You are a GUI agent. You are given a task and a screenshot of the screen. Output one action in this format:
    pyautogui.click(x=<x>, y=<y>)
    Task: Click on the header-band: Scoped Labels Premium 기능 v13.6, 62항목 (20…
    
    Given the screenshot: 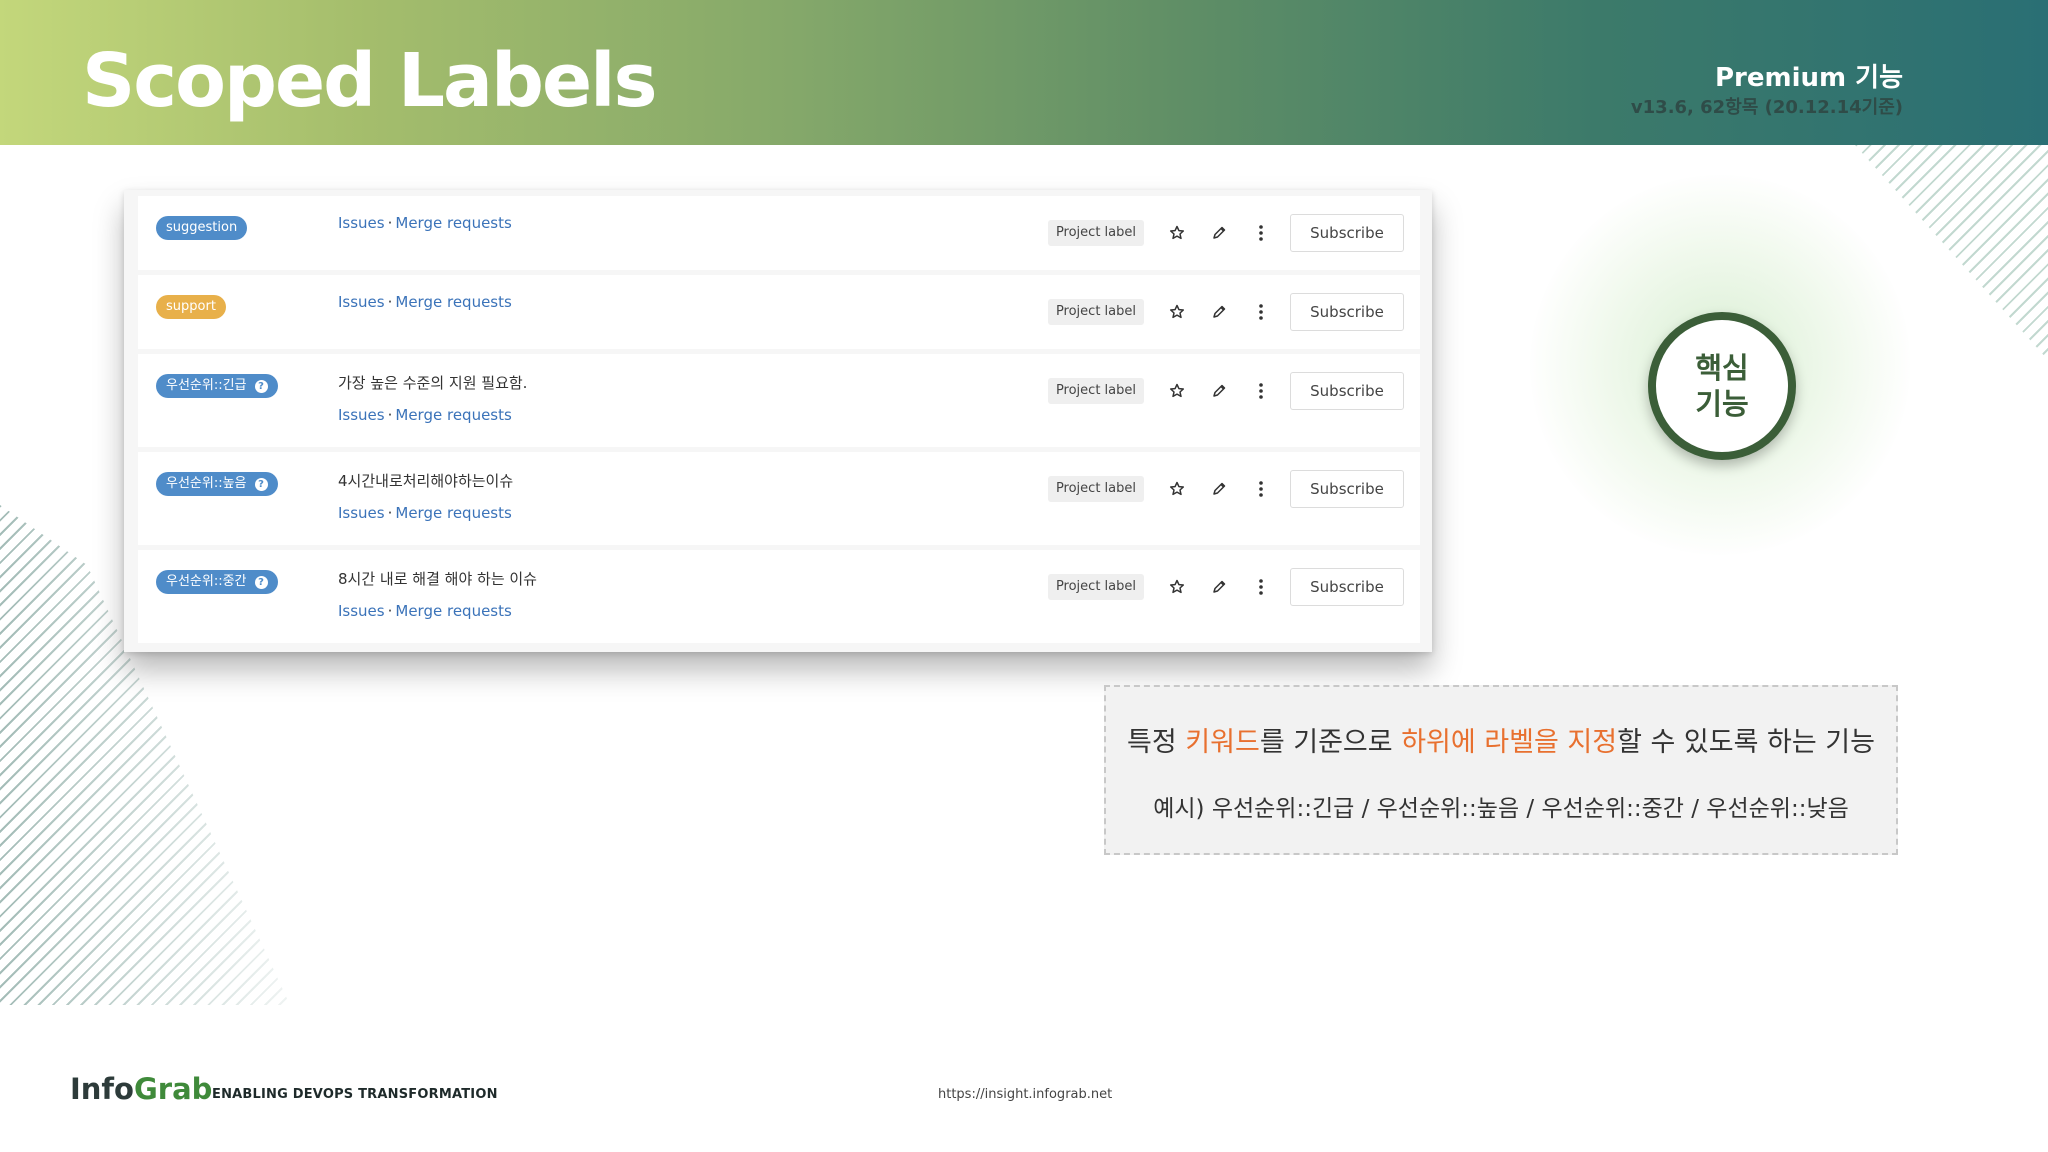 What is the action you would take?
    pyautogui.click(x=1024, y=72)
    